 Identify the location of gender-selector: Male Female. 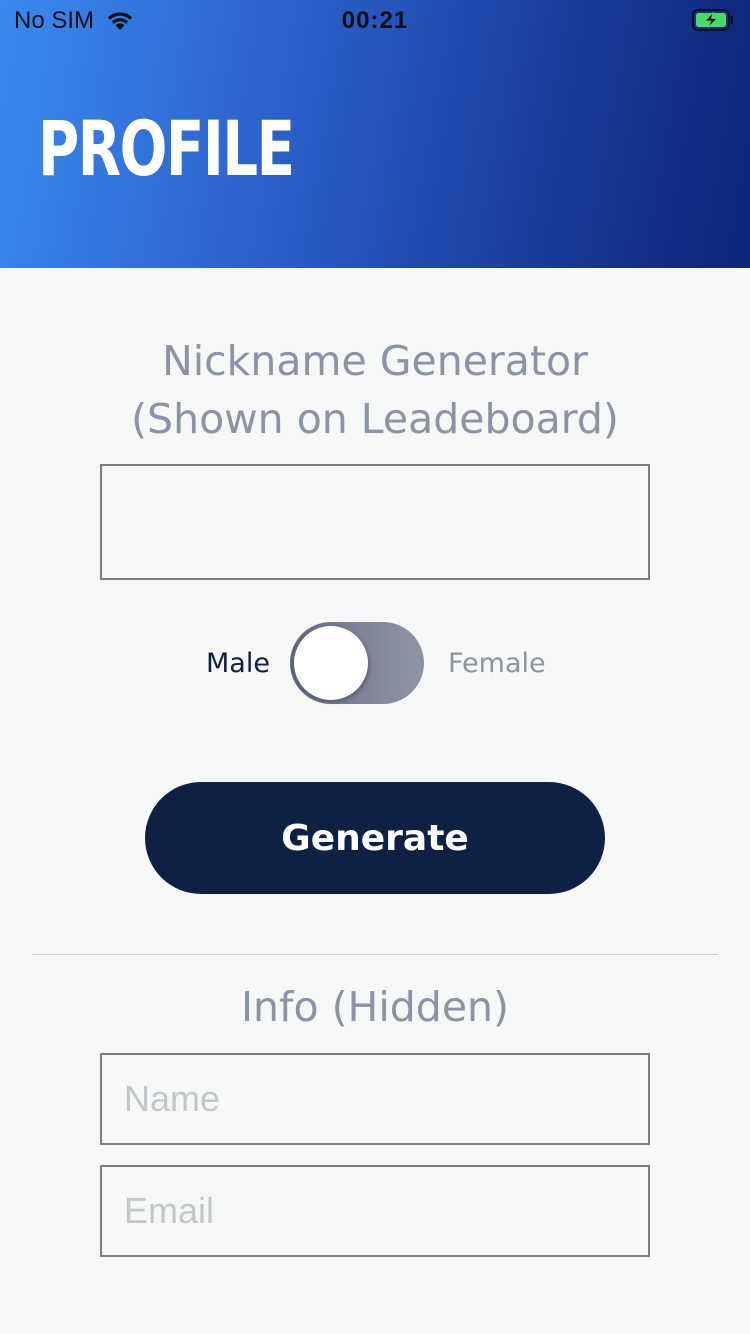
(375, 663).